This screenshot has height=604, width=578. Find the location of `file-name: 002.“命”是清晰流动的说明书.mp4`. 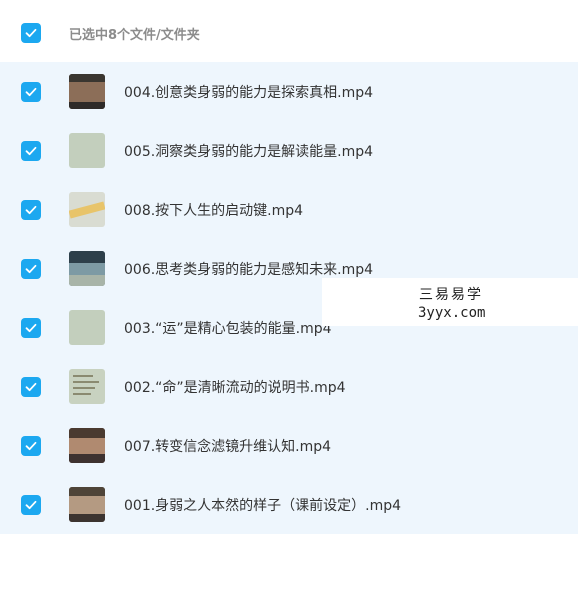

file-name: 002.“命”是清晰流动的说明书.mp4 is located at coordinates (235, 387).